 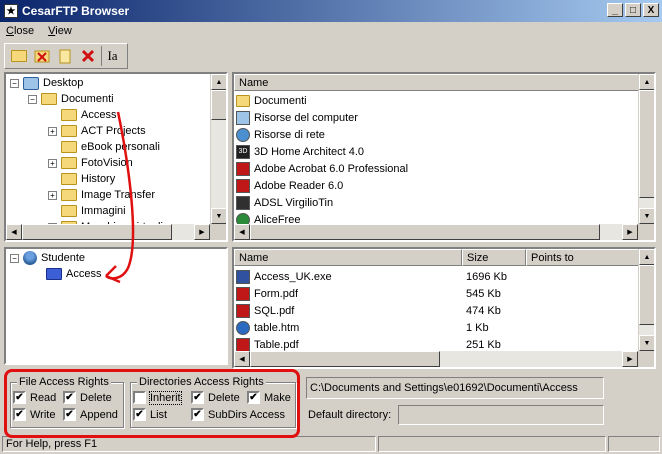 I want to click on list-item: Documenti, so click(x=271, y=100).